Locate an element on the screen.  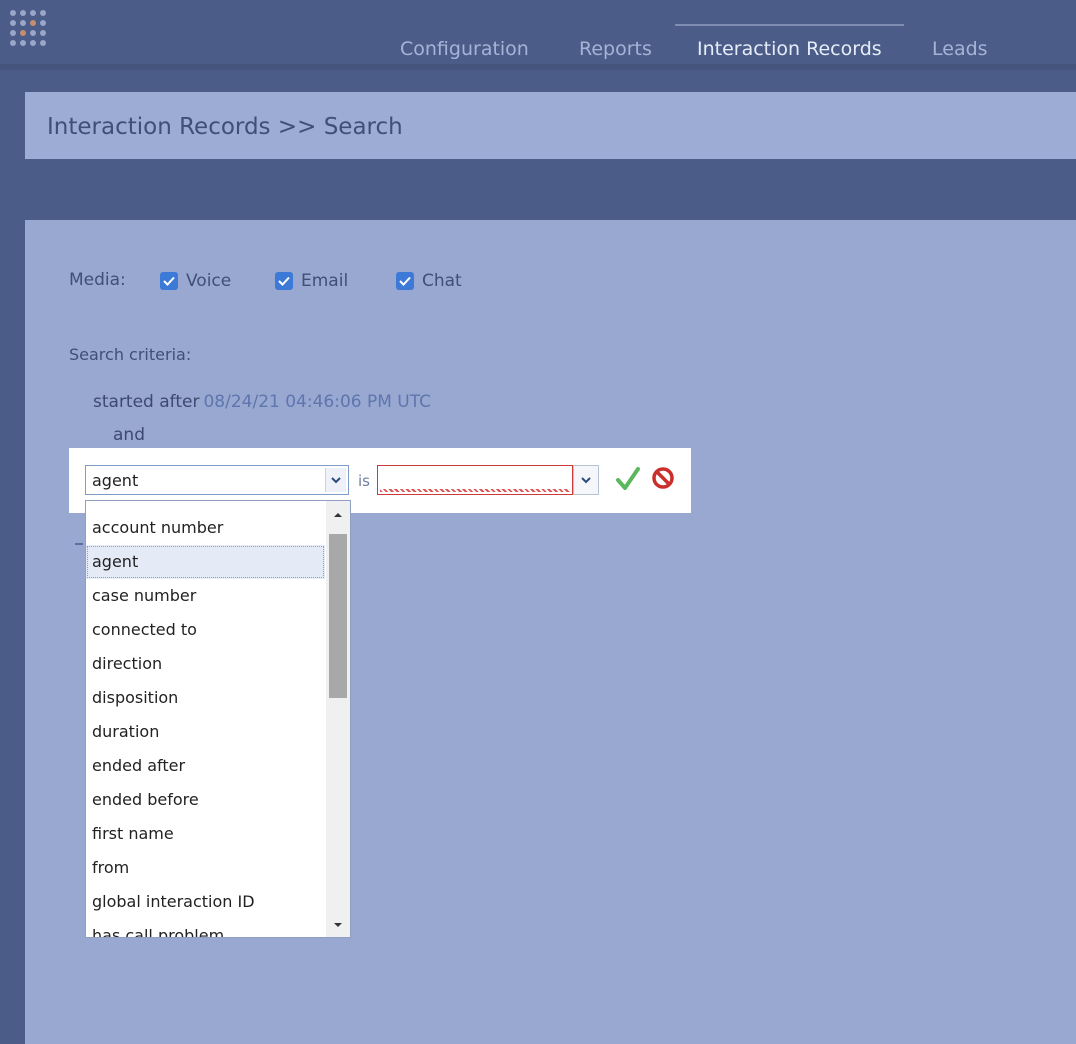
nav-configuration: Configuration is located at coordinates (464, 32).